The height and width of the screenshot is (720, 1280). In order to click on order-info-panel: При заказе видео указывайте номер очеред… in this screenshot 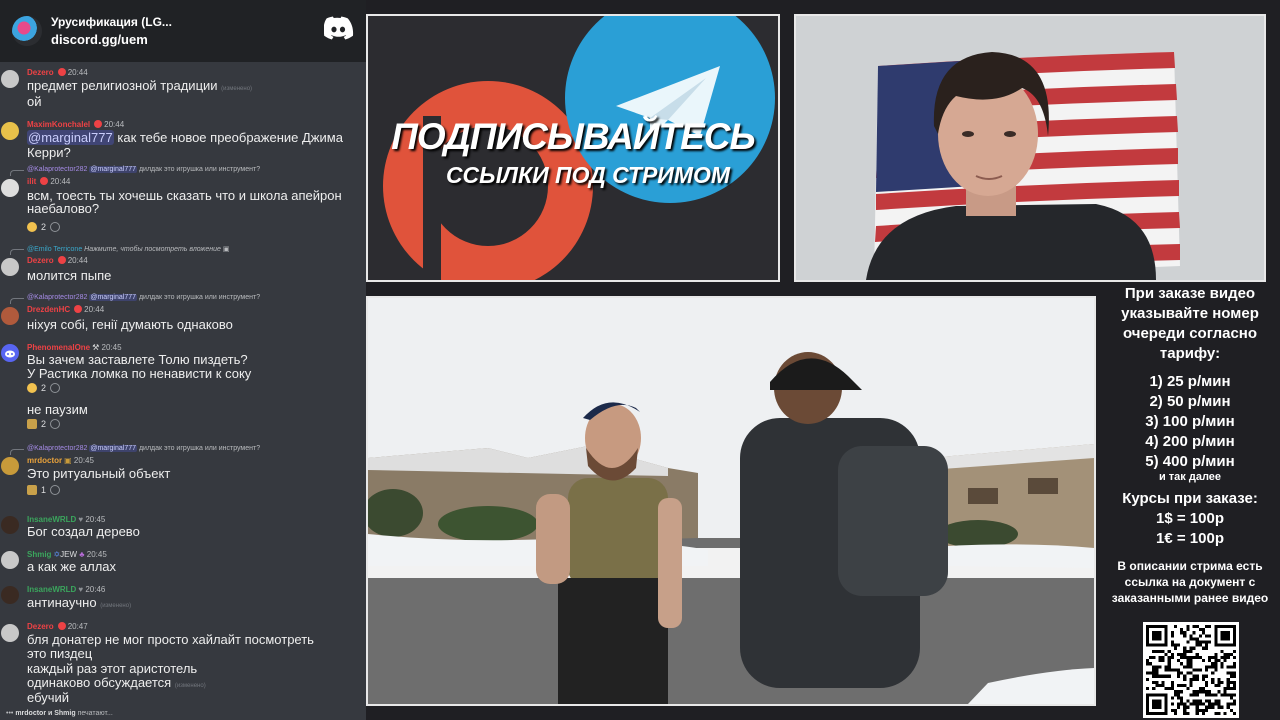, I will do `click(1190, 501)`.